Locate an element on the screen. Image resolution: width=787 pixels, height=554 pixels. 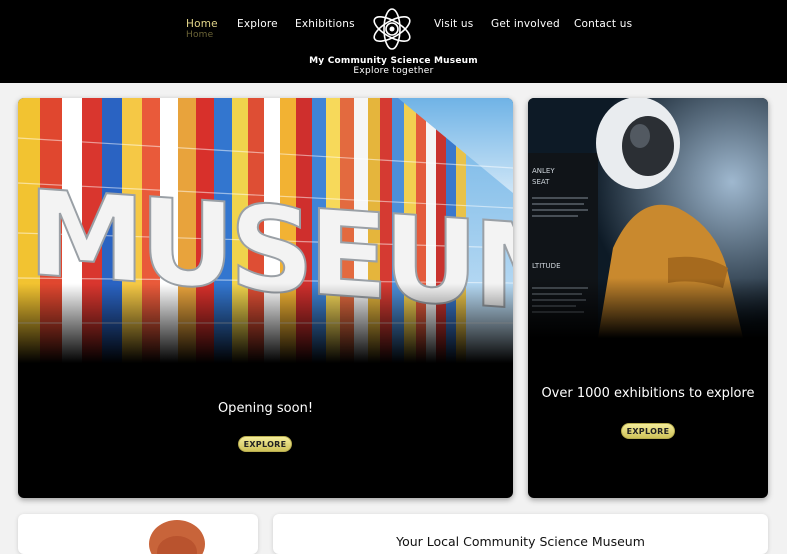
nav-contact-us: Contact us is located at coordinates (603, 24).